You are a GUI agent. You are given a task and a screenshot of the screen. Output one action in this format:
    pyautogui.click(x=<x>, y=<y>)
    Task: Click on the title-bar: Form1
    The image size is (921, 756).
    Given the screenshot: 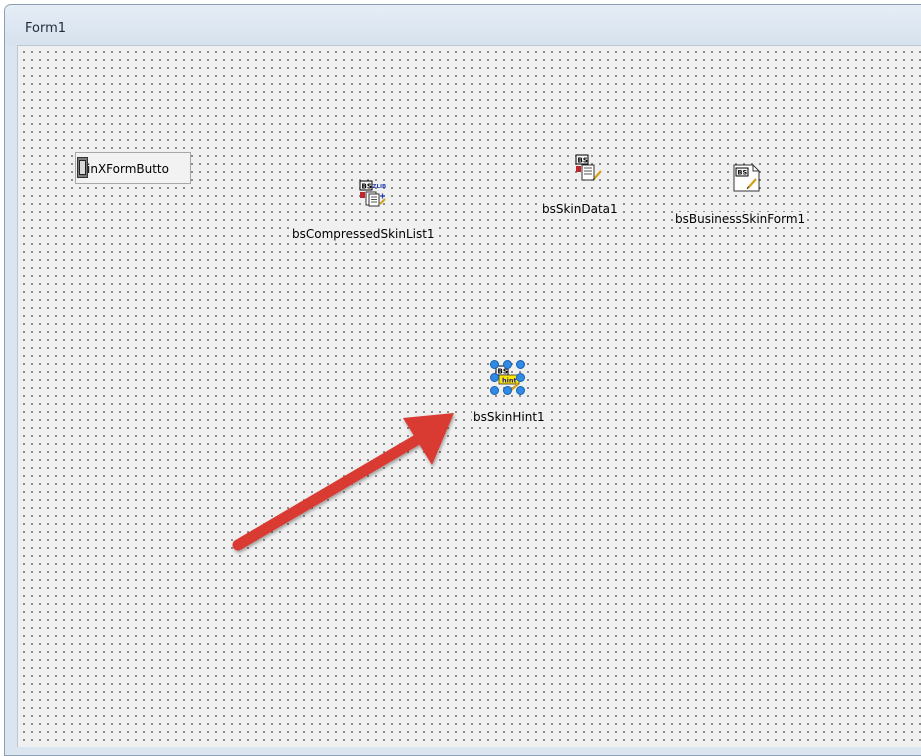 What is the action you would take?
    pyautogui.click(x=463, y=25)
    